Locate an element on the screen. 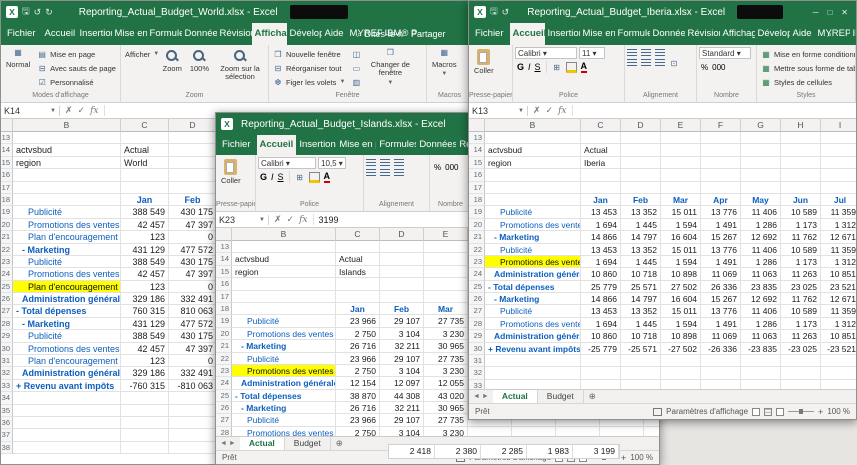 Image resolution: width=857 pixels, height=465 pixels. cell: 13 352 is located at coordinates (641, 249).